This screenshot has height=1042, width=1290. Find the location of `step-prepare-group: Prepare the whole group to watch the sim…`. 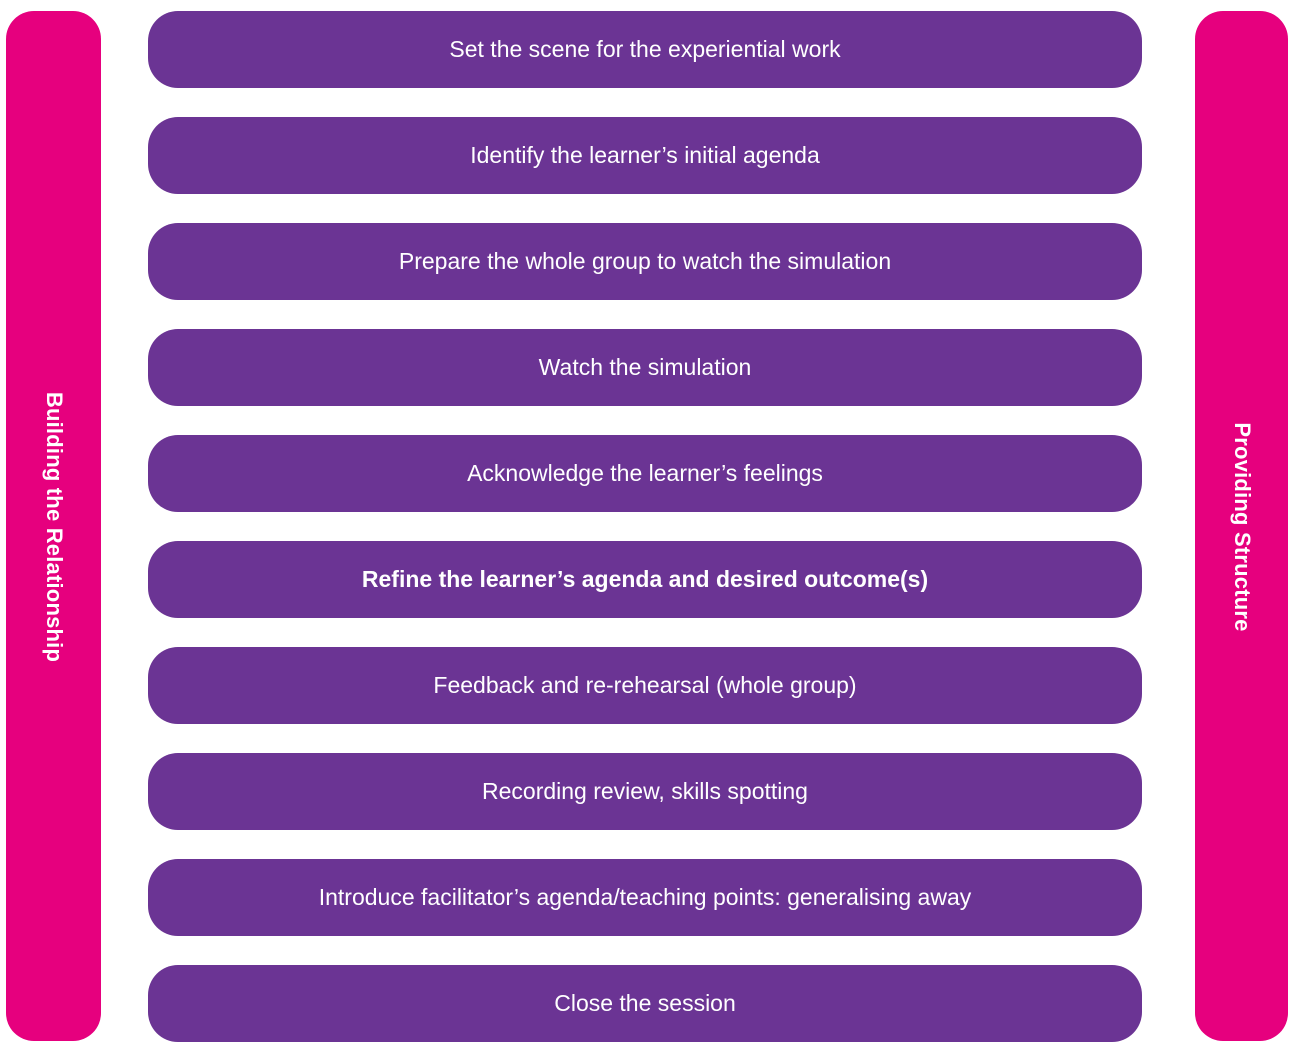

step-prepare-group: Prepare the whole group to watch the sim… is located at coordinates (645, 261).